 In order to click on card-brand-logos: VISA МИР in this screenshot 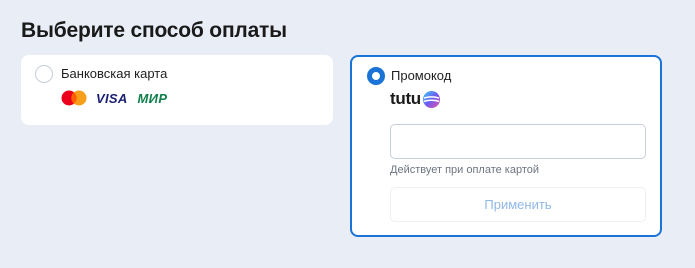, I will do `click(113, 98)`.